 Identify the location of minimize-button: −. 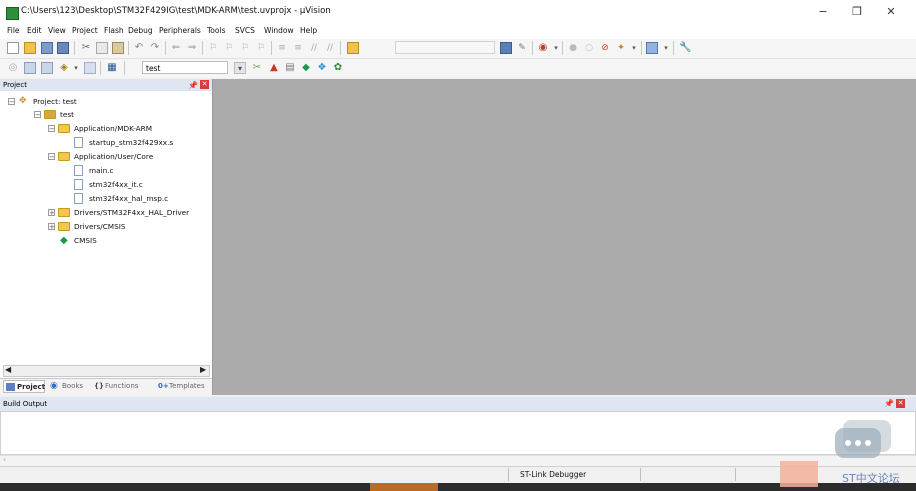
(823, 12).